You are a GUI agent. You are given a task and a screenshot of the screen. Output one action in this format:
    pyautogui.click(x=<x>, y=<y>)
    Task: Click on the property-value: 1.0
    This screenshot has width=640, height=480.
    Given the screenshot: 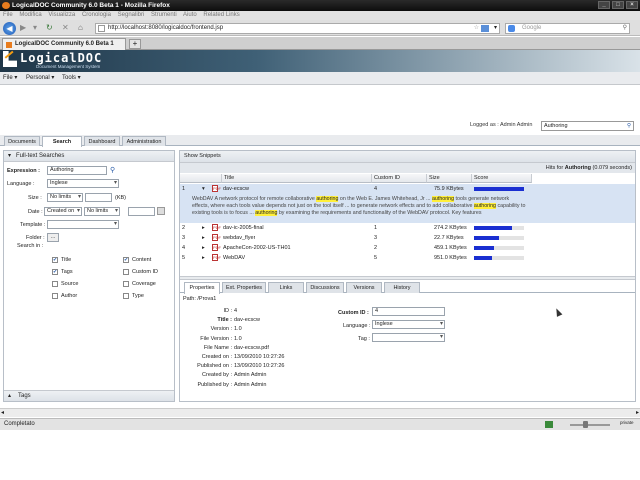 What is the action you would take?
    pyautogui.click(x=238, y=338)
    